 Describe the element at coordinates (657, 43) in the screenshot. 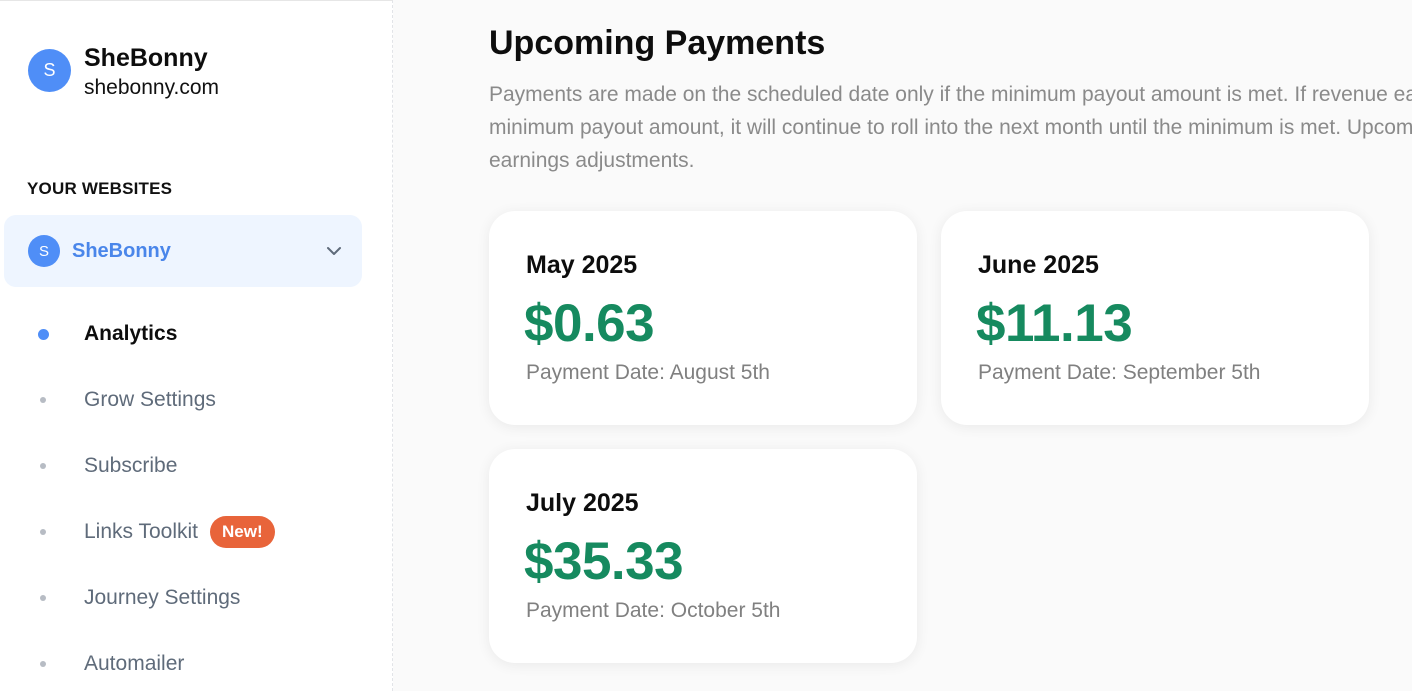

I see `page-title: Upcoming Payments` at that location.